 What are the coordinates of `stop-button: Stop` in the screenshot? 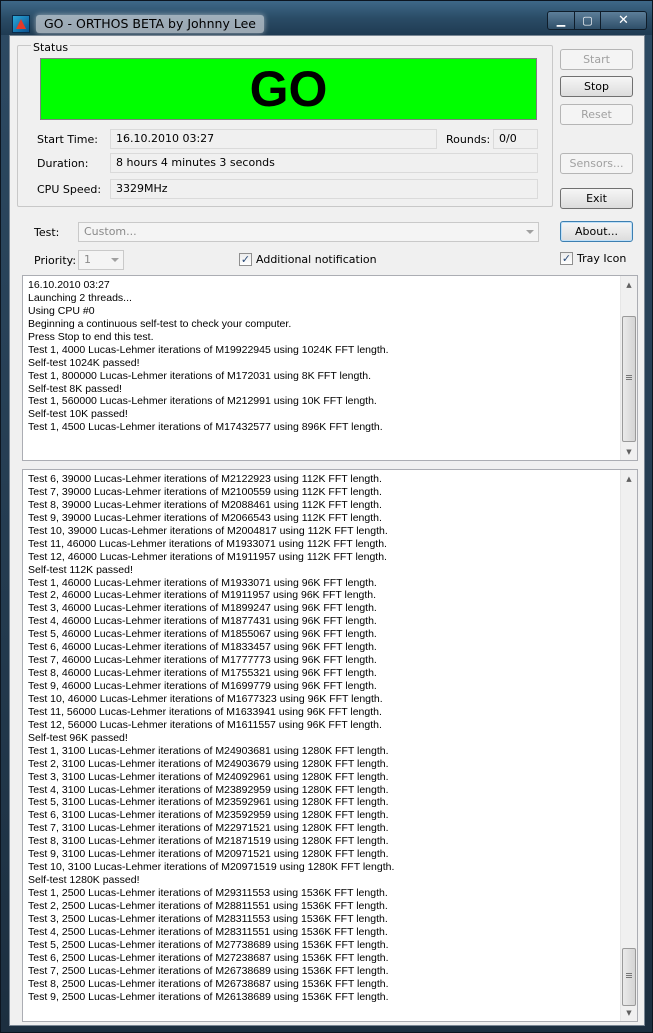 It's located at (596, 86).